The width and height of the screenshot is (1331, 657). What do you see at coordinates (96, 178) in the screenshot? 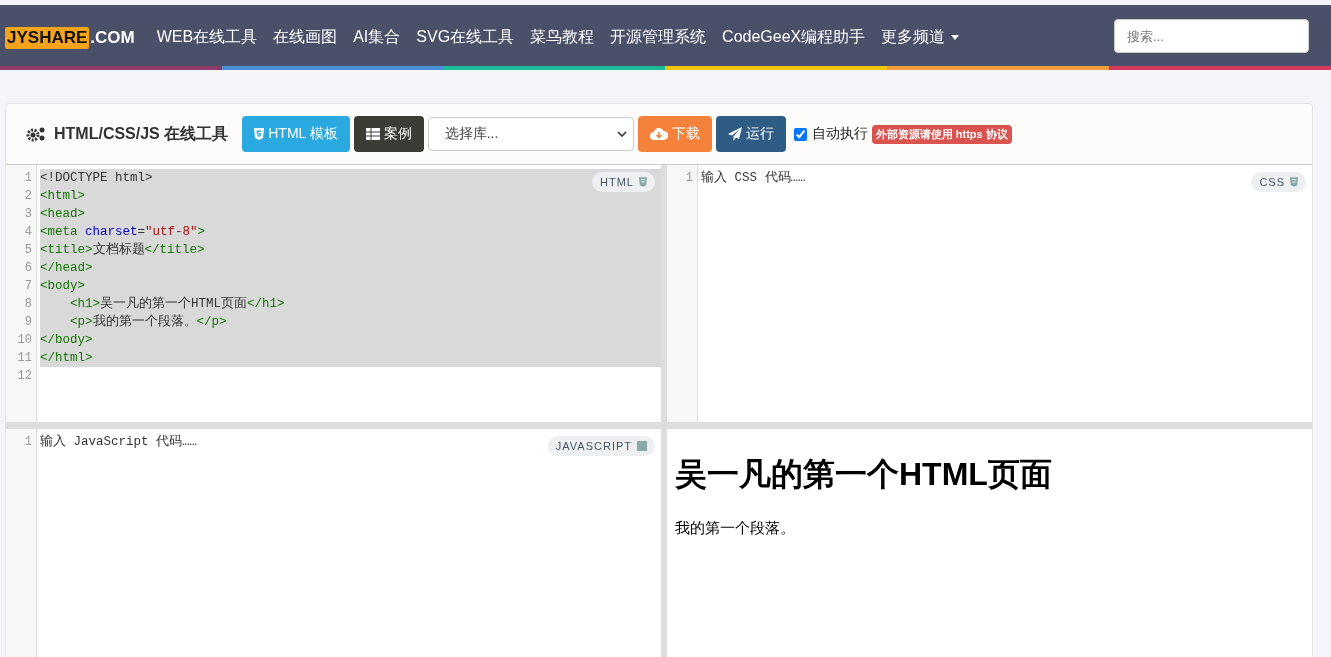
I see `code-token: <!DOCTYPE html>` at bounding box center [96, 178].